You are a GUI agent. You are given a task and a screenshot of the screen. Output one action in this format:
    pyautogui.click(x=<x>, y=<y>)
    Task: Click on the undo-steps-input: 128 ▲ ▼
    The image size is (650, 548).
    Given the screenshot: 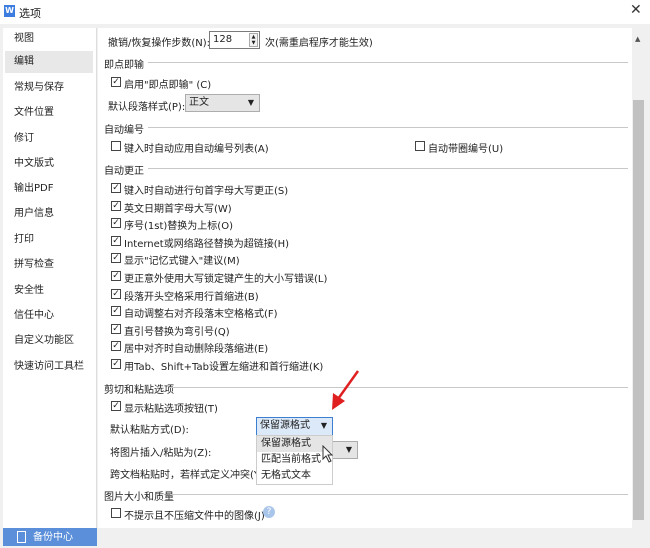 What is the action you would take?
    pyautogui.click(x=234, y=40)
    